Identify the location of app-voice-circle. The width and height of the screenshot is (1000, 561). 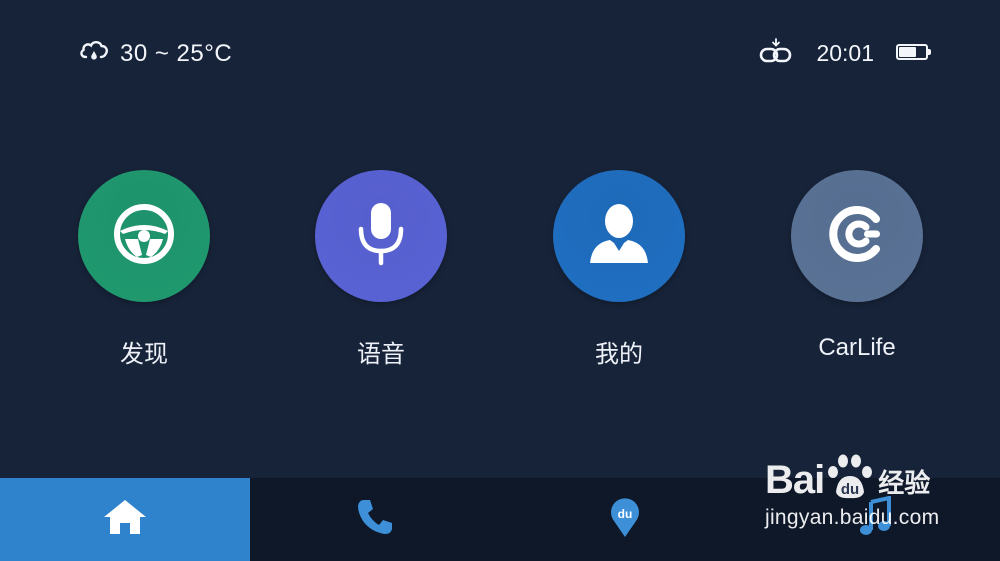
(381, 236).